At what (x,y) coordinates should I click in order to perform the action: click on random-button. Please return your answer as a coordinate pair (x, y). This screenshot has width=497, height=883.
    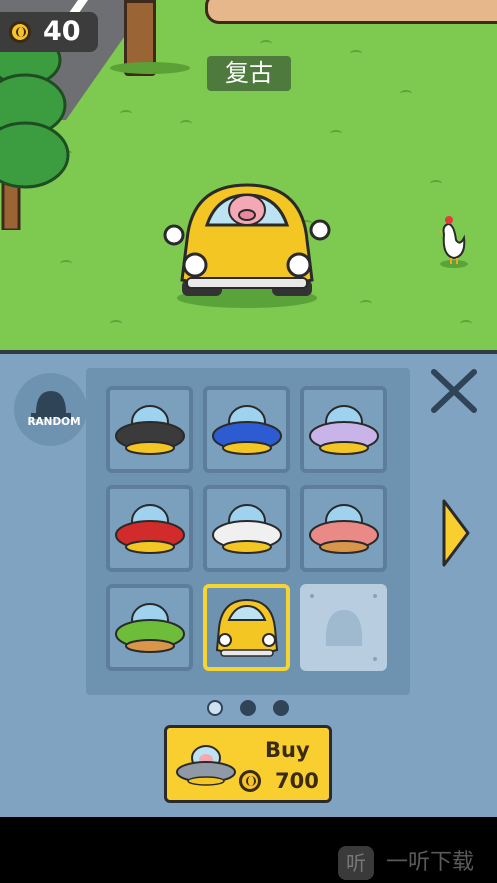
    Looking at the image, I should click on (50, 409).